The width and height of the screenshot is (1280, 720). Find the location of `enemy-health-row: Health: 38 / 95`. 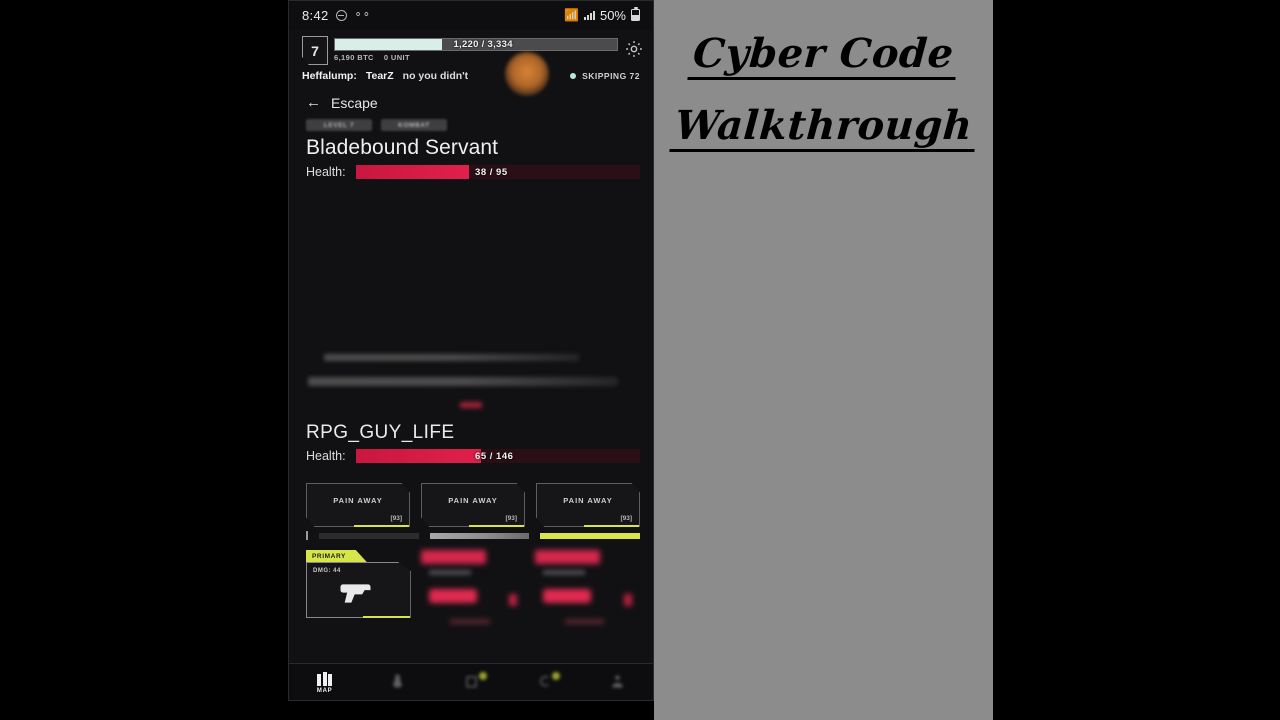

enemy-health-row: Health: 38 / 95 is located at coordinates (471, 169).